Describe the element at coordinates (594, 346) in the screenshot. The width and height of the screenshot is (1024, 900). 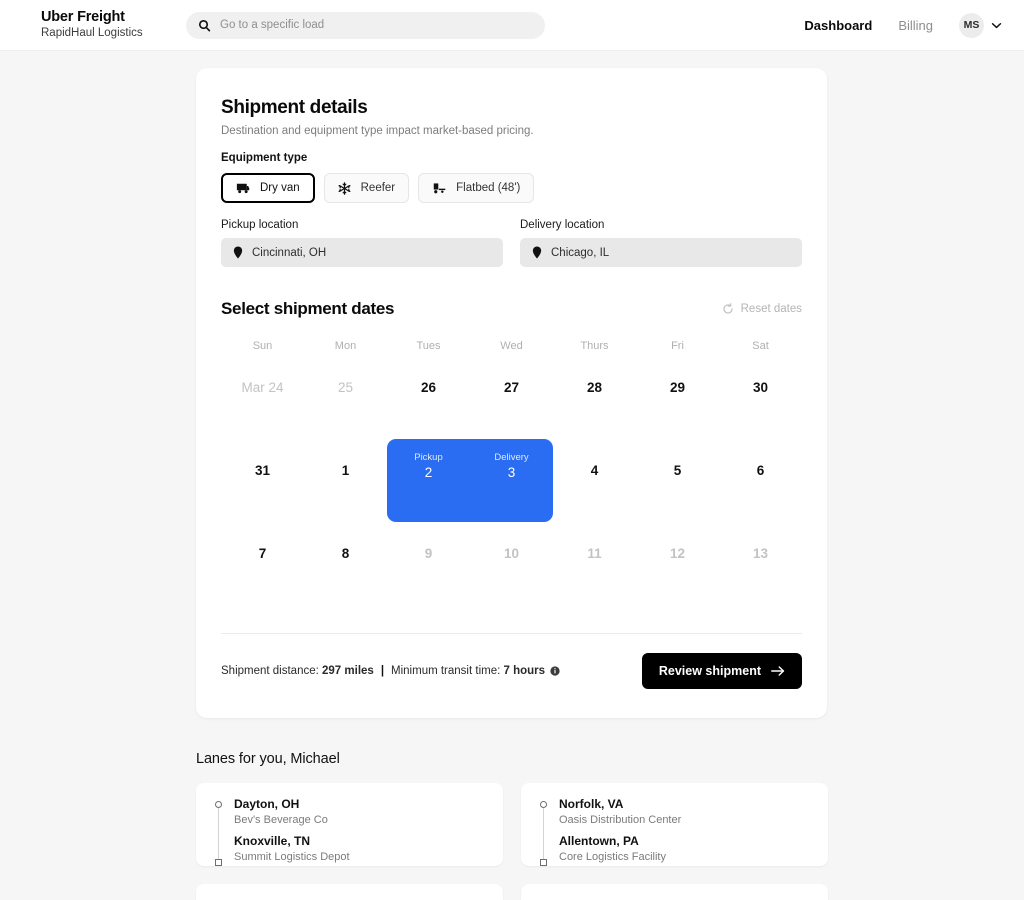
I see `day-header: Thurs` at that location.